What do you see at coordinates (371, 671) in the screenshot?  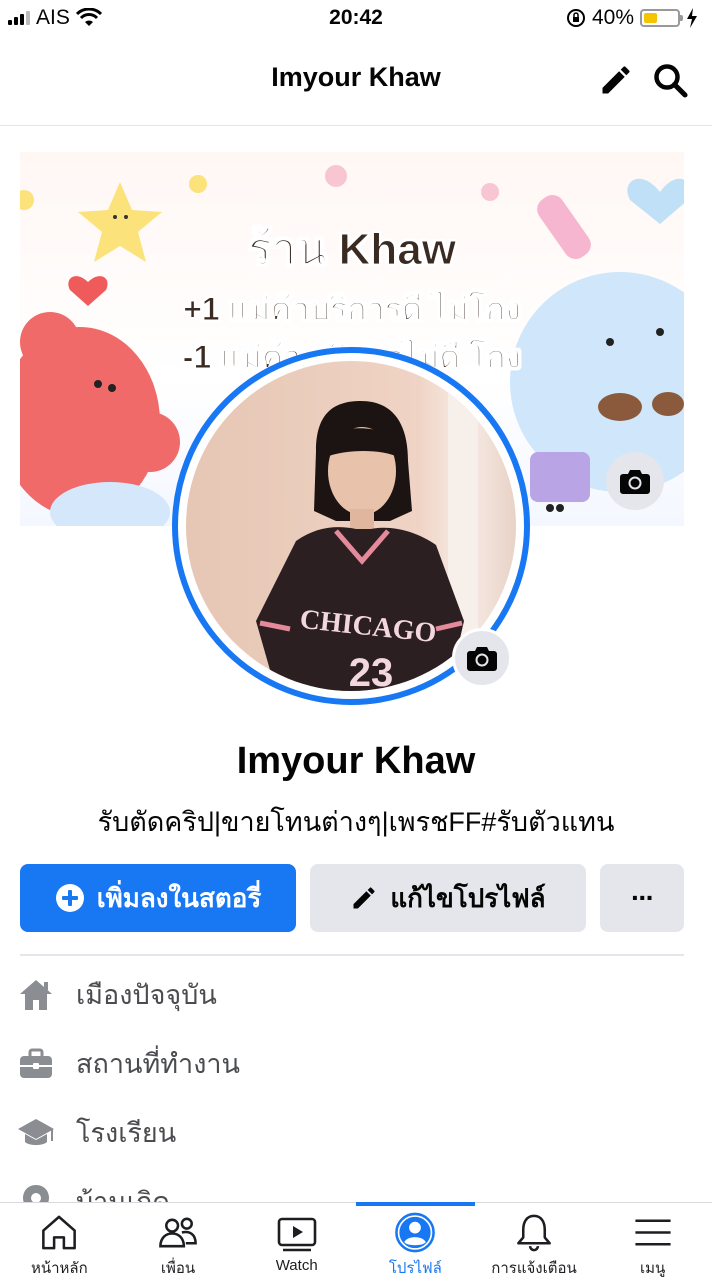 I see `shirt-number: 23` at bounding box center [371, 671].